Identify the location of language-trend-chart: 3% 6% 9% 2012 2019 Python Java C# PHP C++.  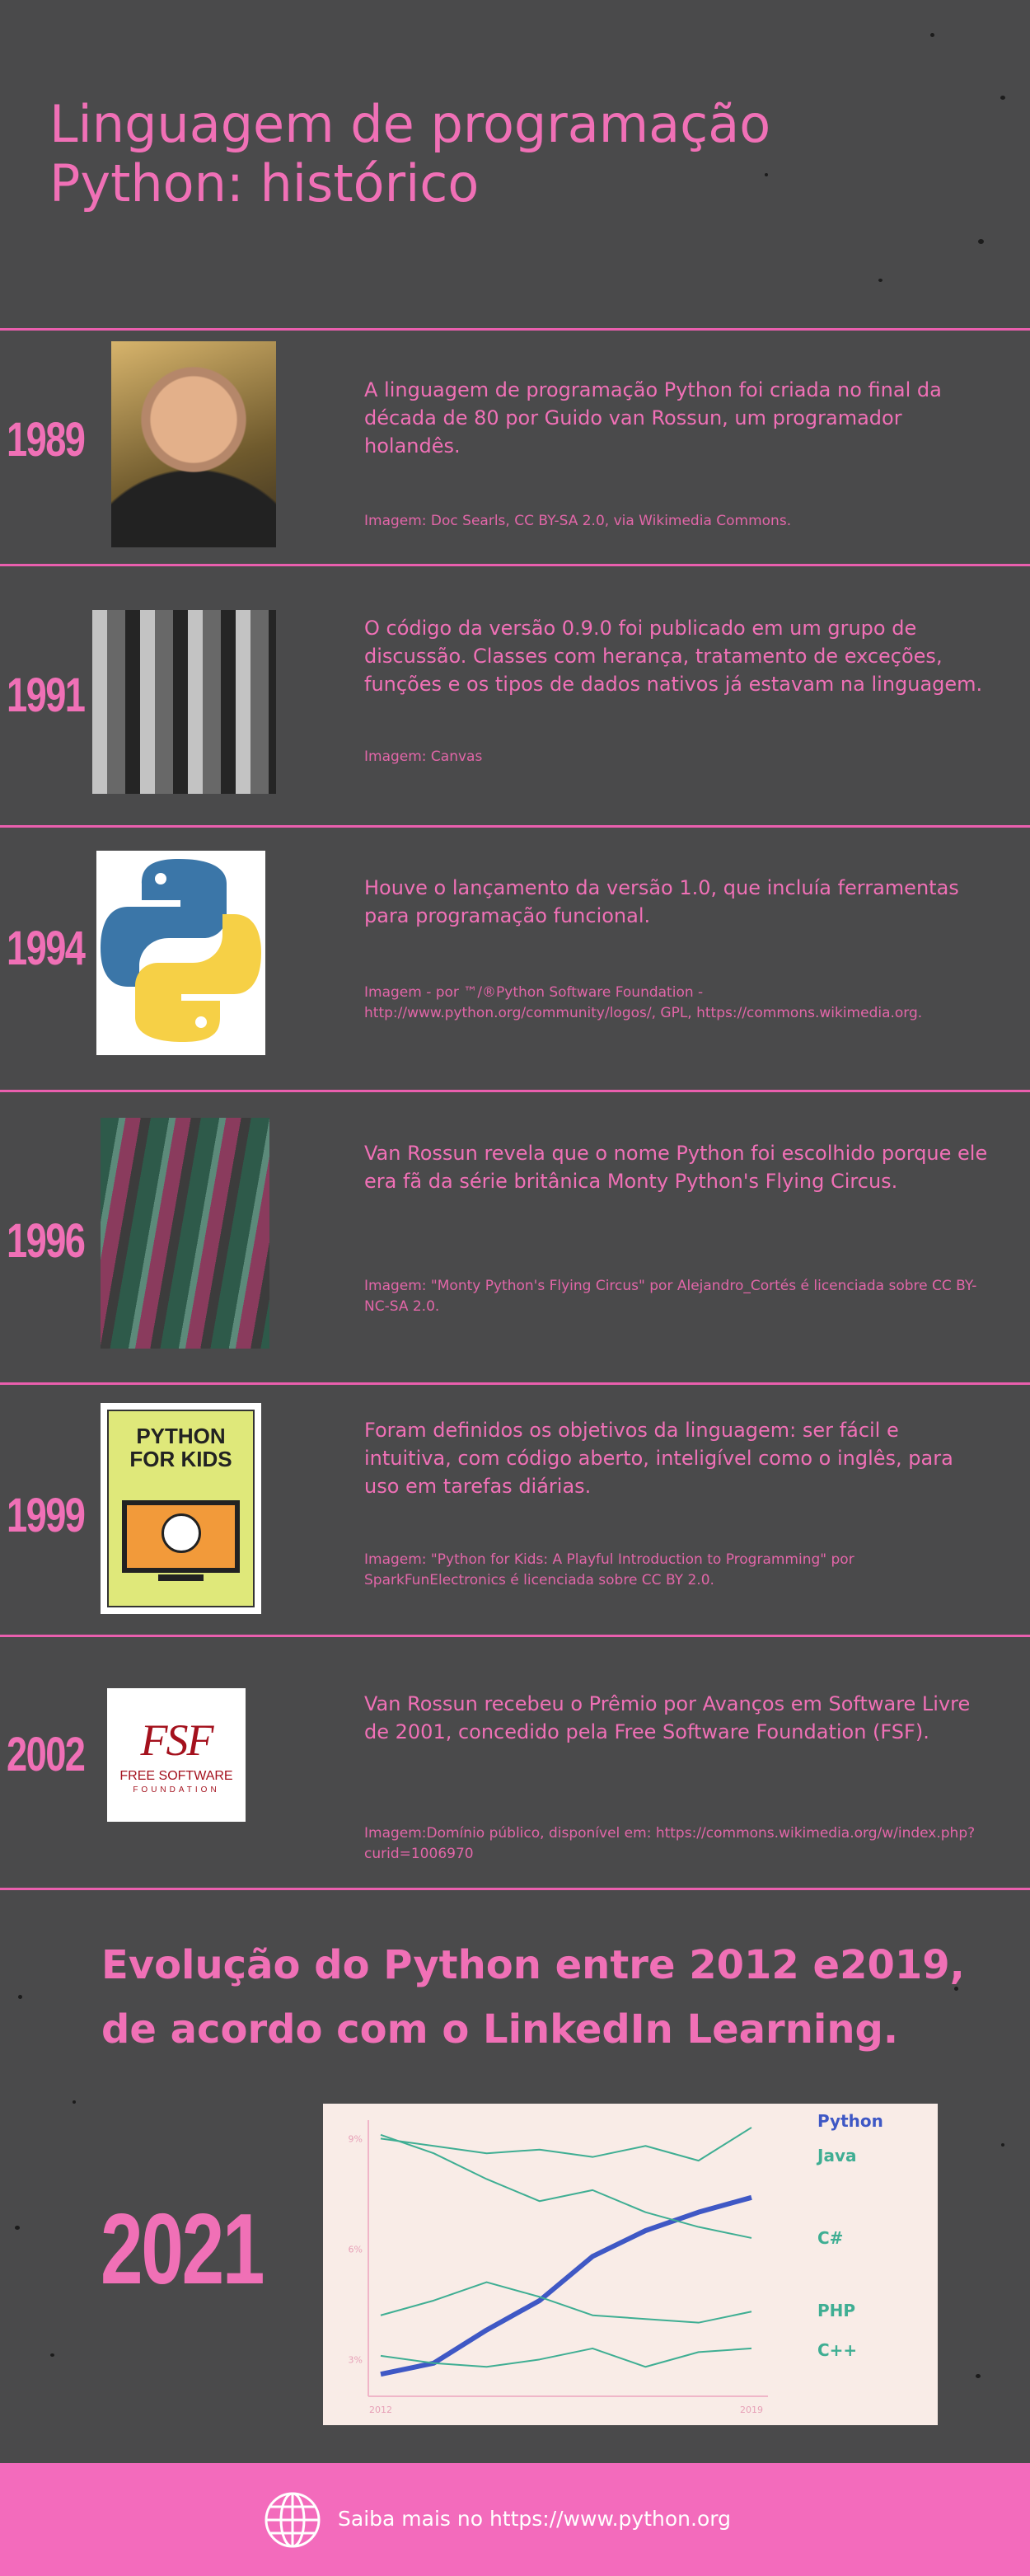
(630, 2264).